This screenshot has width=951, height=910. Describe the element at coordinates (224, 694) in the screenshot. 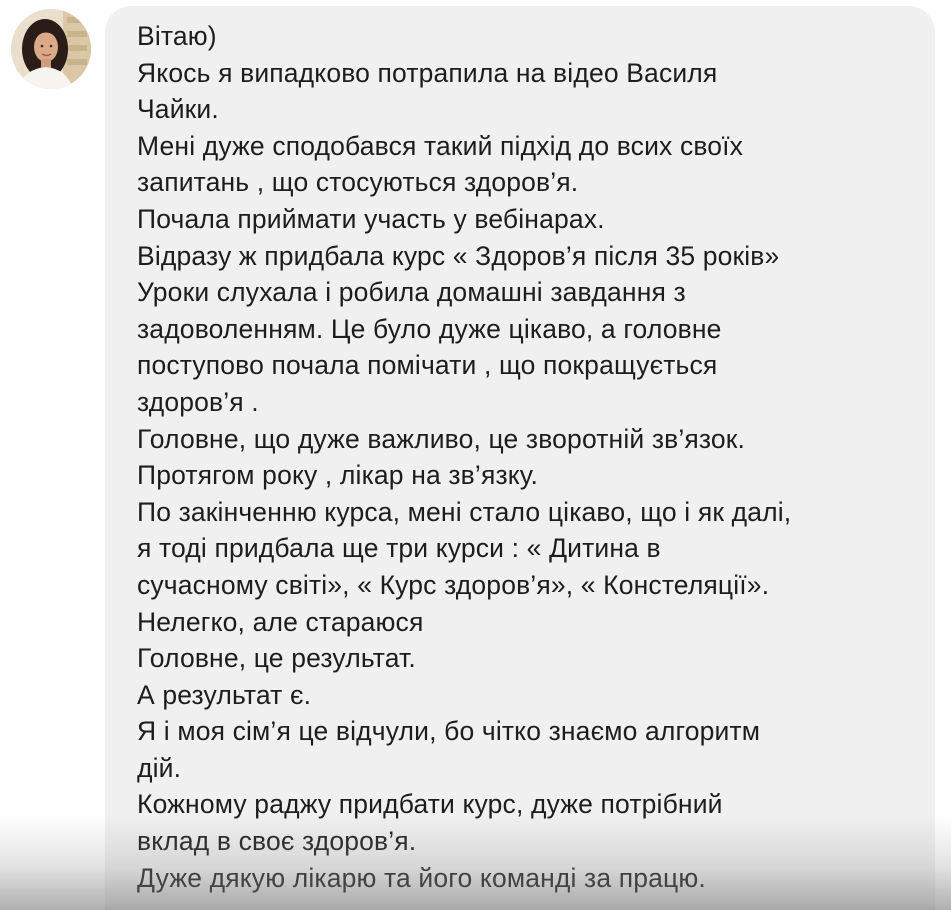

I see `message-line: А результат є.` at that location.